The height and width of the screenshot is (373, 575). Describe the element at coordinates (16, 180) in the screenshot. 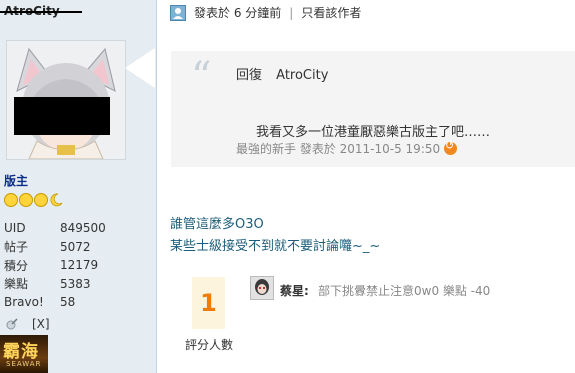

I see `author-rank: 版主` at that location.